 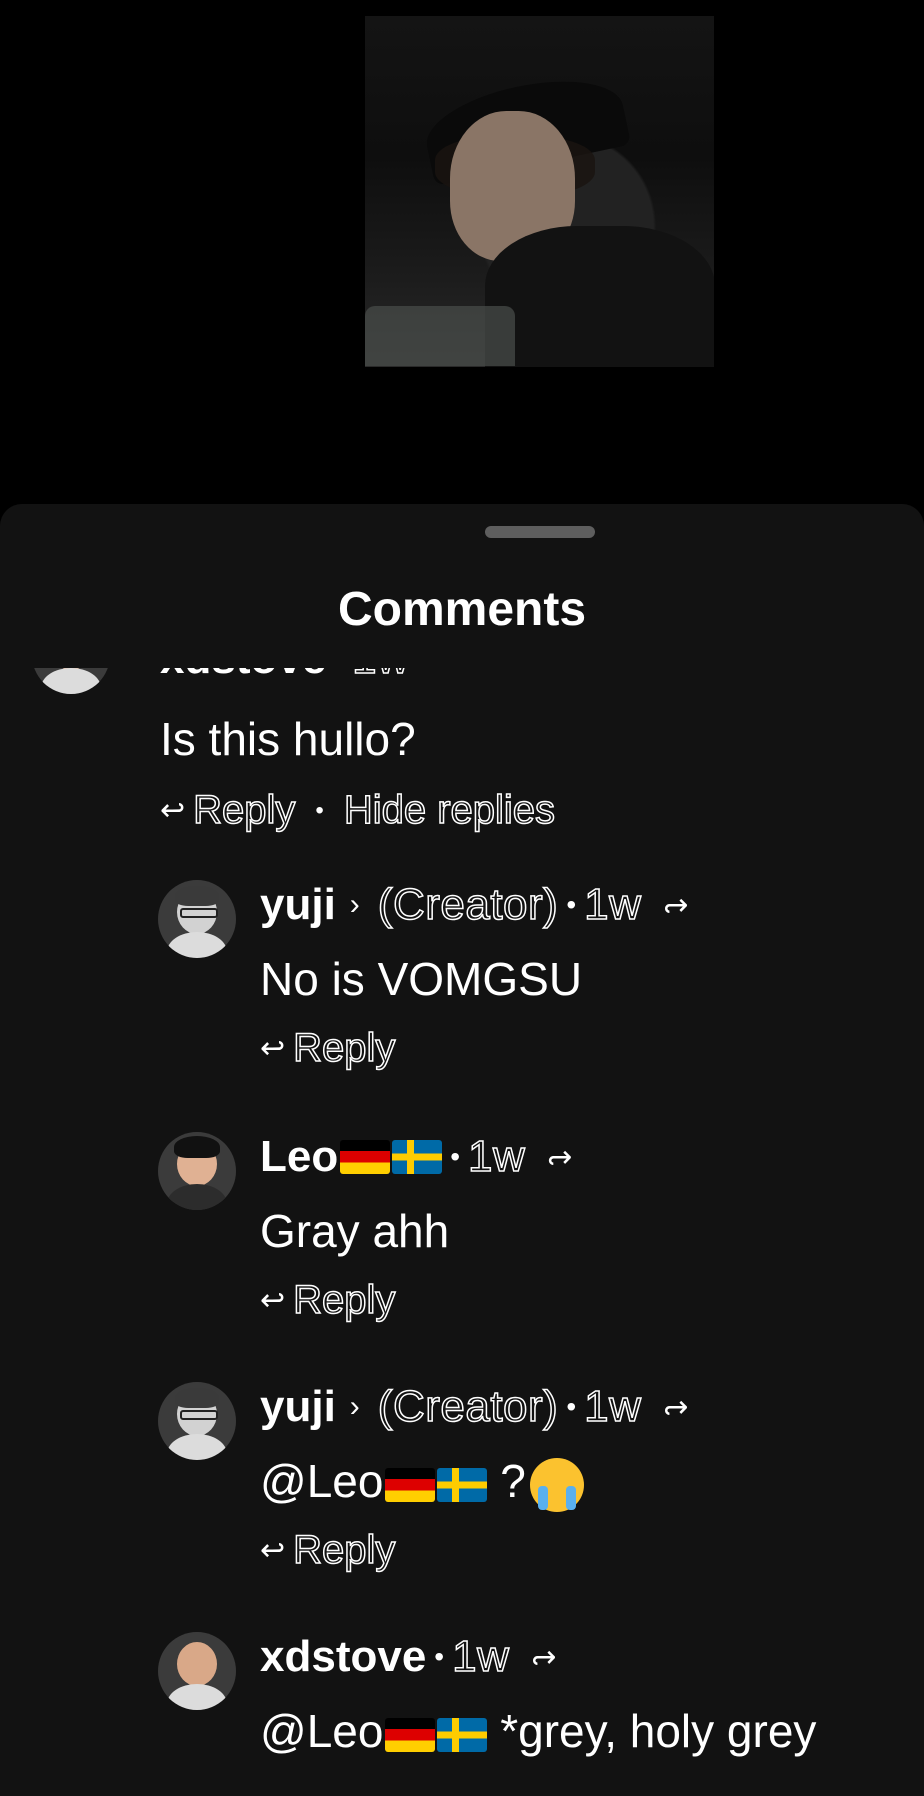 I want to click on reply-item: yuji › (Creator) • 1w ↪ @Leo ? ↩ Reply, so click(x=462, y=1506).